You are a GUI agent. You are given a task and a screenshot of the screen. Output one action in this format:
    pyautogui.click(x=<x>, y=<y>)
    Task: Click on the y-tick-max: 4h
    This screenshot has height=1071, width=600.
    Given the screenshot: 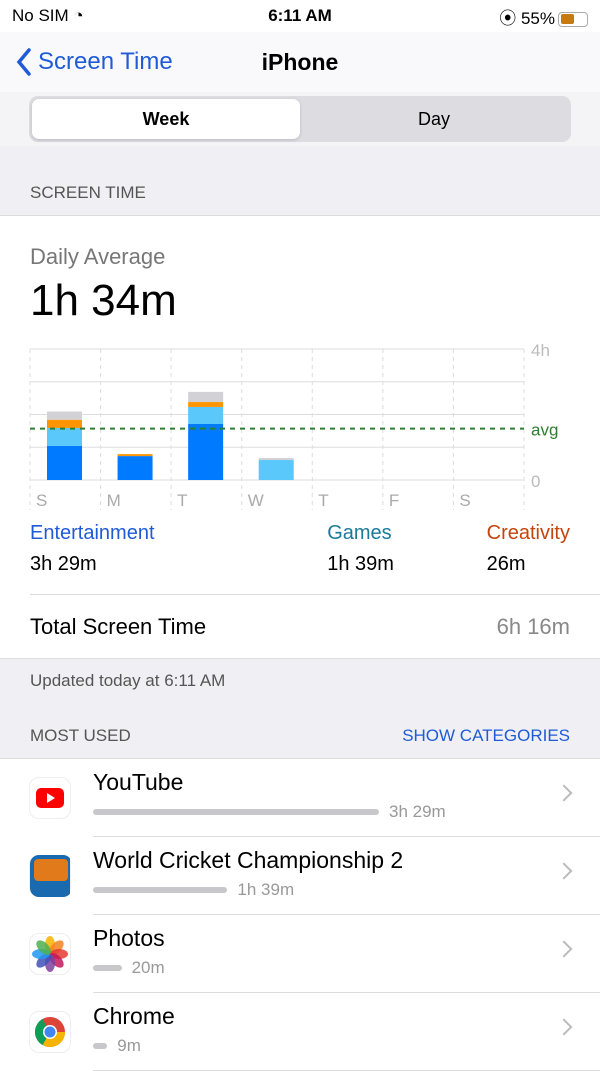 What is the action you would take?
    pyautogui.click(x=540, y=350)
    